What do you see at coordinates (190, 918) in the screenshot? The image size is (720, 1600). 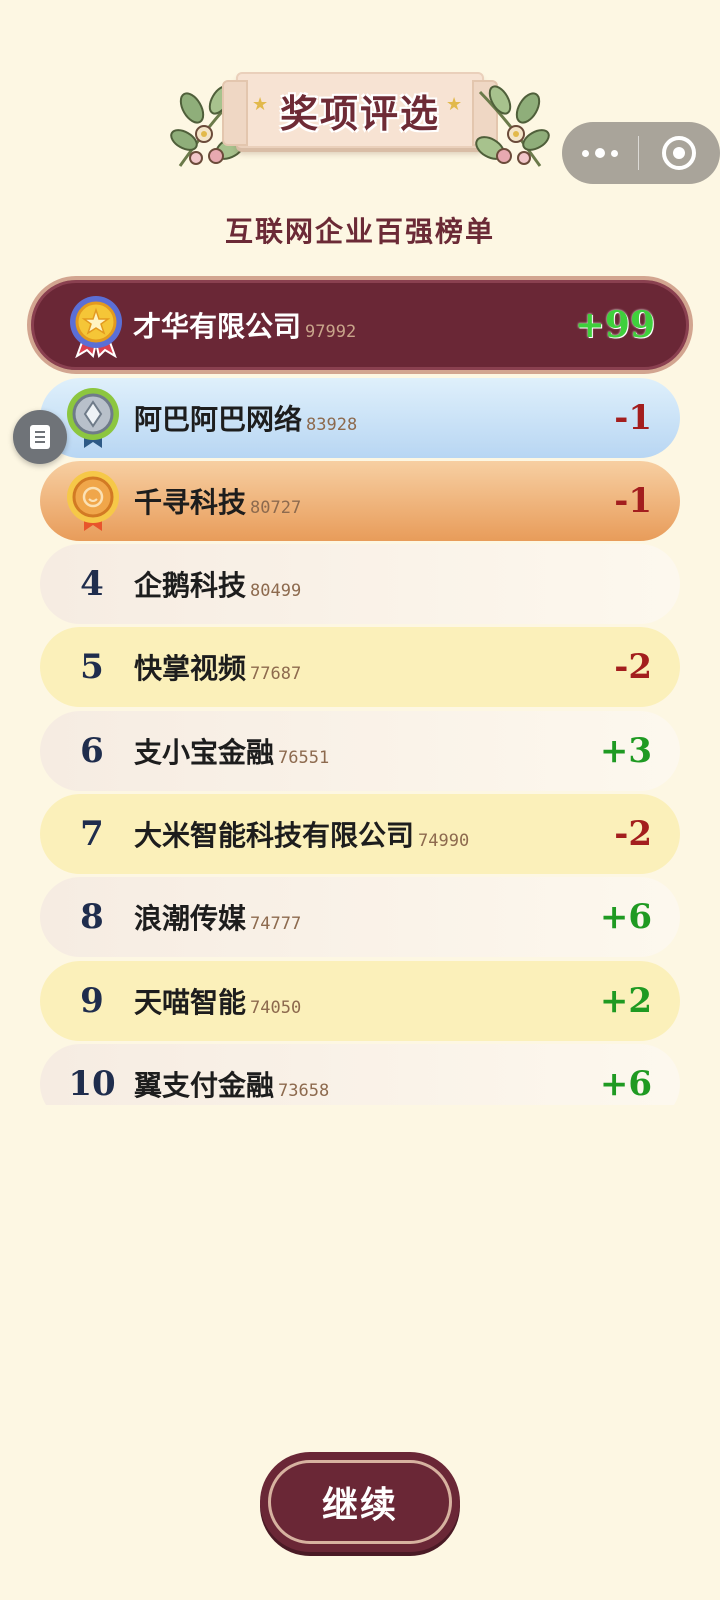 I see `company-name: 浪潮传媒` at bounding box center [190, 918].